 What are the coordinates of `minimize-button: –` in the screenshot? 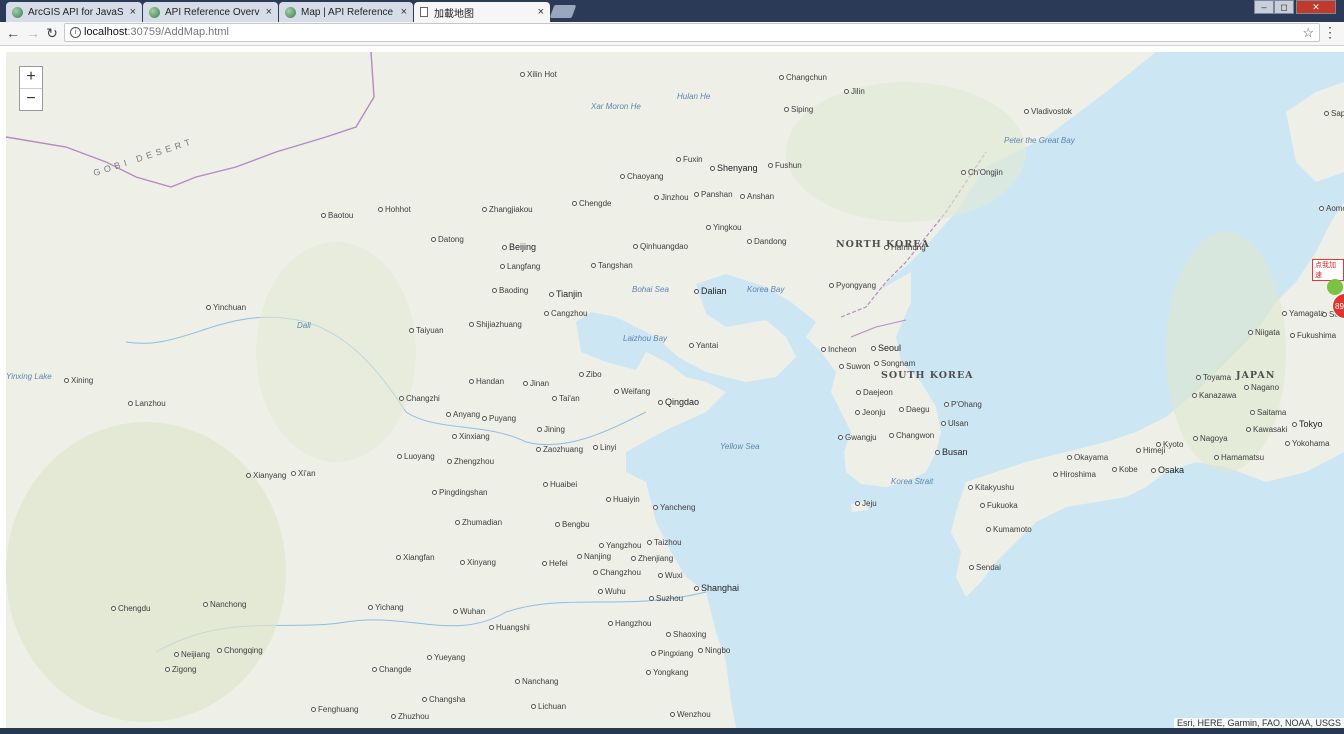 It's located at (1264, 7).